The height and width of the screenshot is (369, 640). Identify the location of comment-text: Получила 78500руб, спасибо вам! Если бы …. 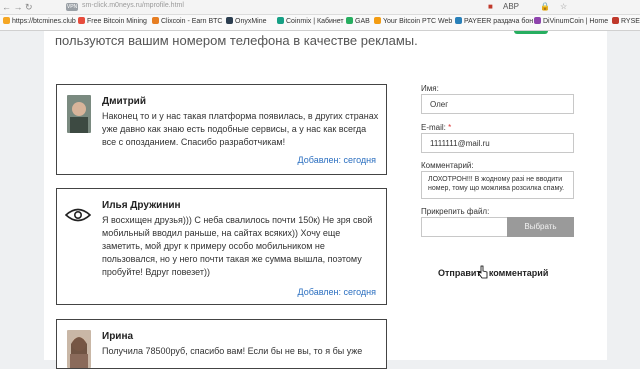
(232, 351).